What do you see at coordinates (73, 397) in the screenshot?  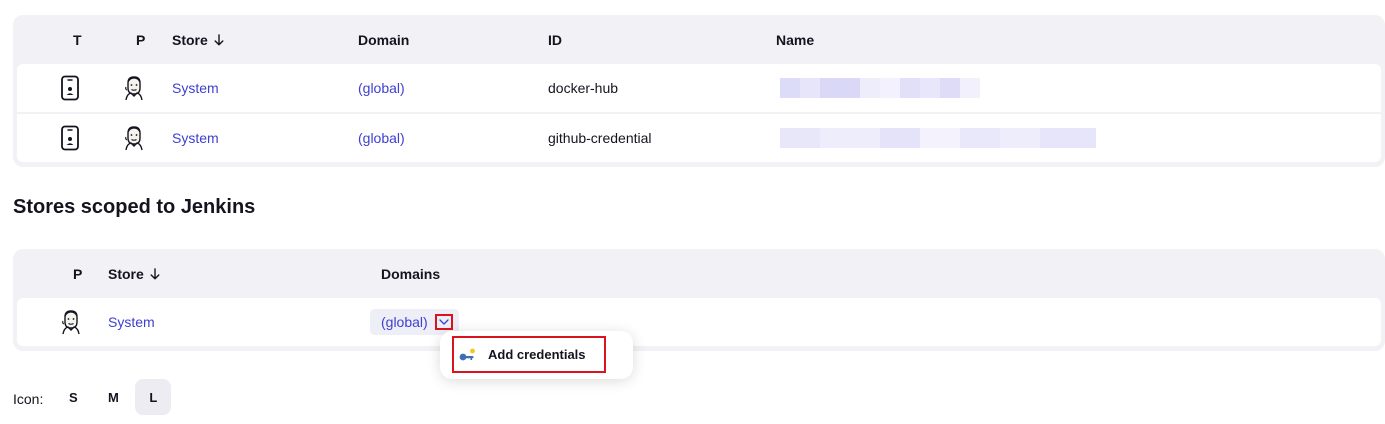 I see `icon-size-small-button: S` at bounding box center [73, 397].